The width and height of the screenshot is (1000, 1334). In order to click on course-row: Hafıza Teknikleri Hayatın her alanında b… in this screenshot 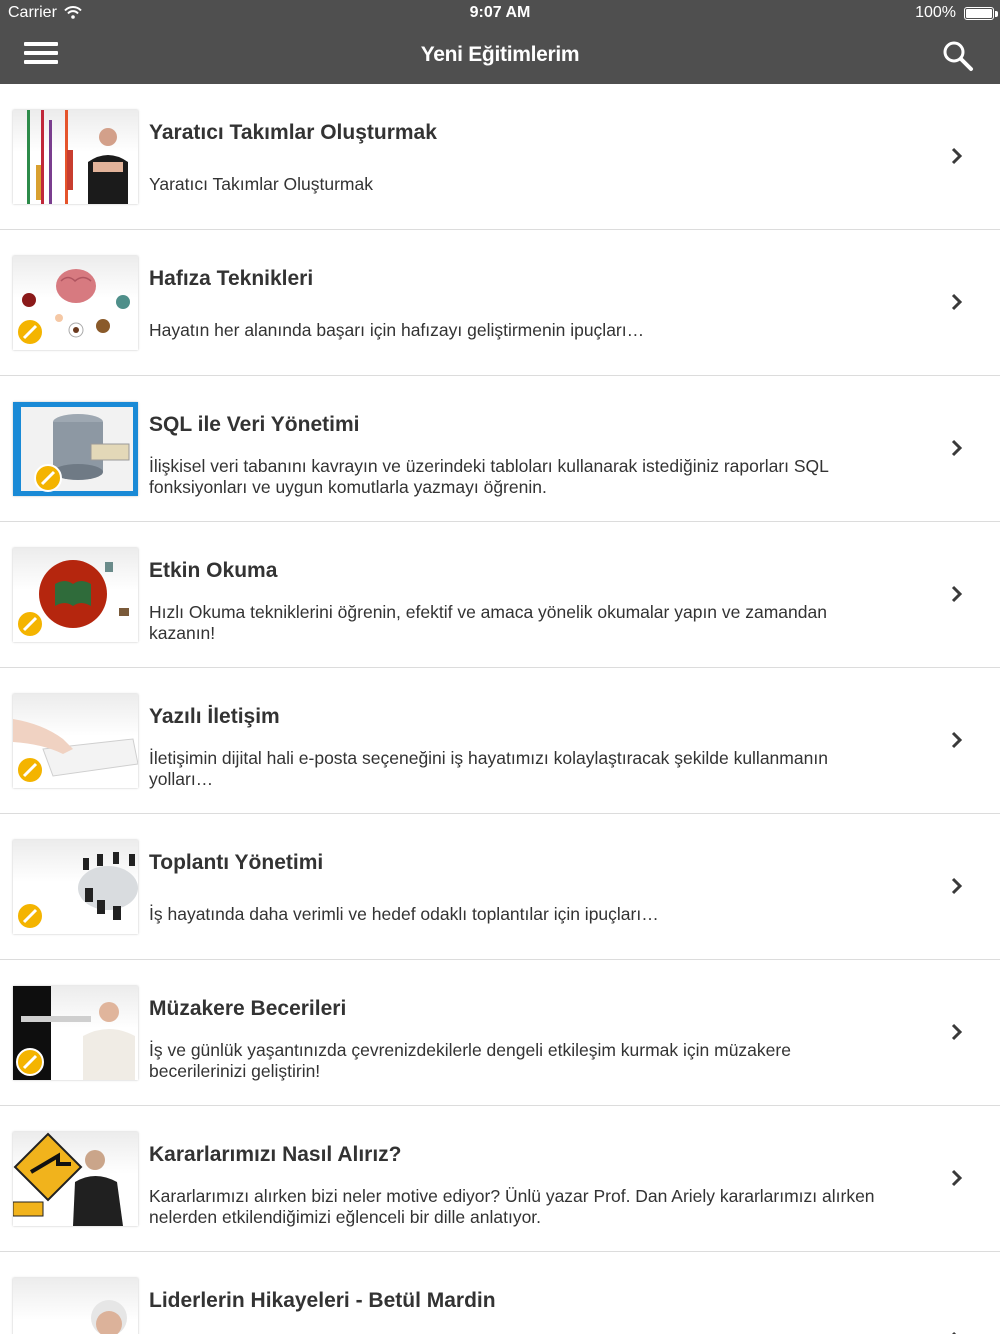, I will do `click(500, 303)`.